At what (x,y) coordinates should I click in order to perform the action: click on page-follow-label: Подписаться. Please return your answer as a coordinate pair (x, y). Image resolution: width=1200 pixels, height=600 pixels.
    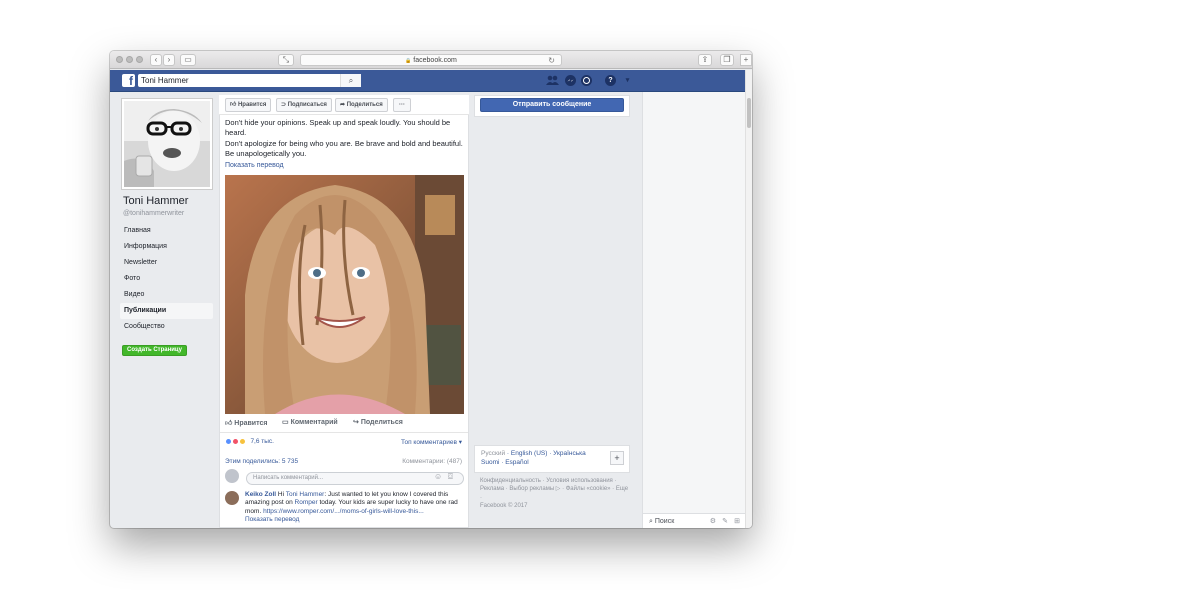
    Looking at the image, I should click on (307, 105).